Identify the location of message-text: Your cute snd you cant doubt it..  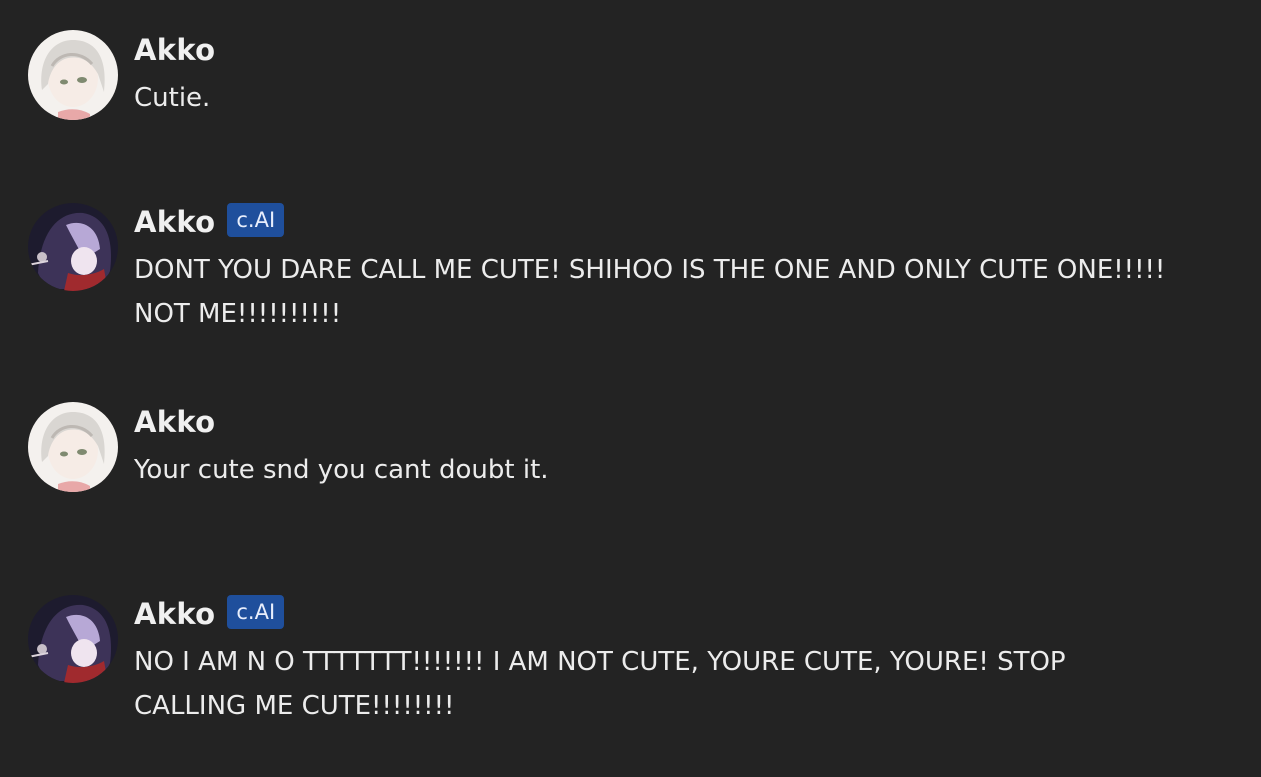
(341, 470).